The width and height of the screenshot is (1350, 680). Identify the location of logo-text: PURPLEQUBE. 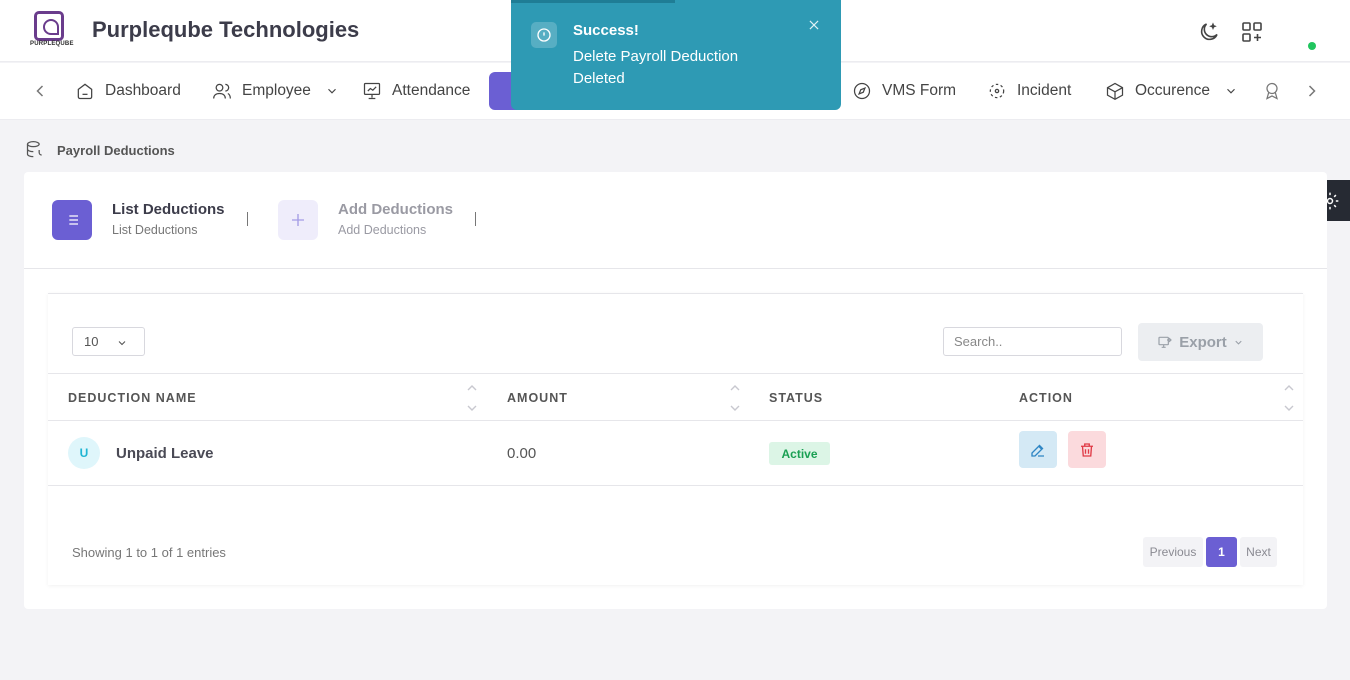
(52, 44).